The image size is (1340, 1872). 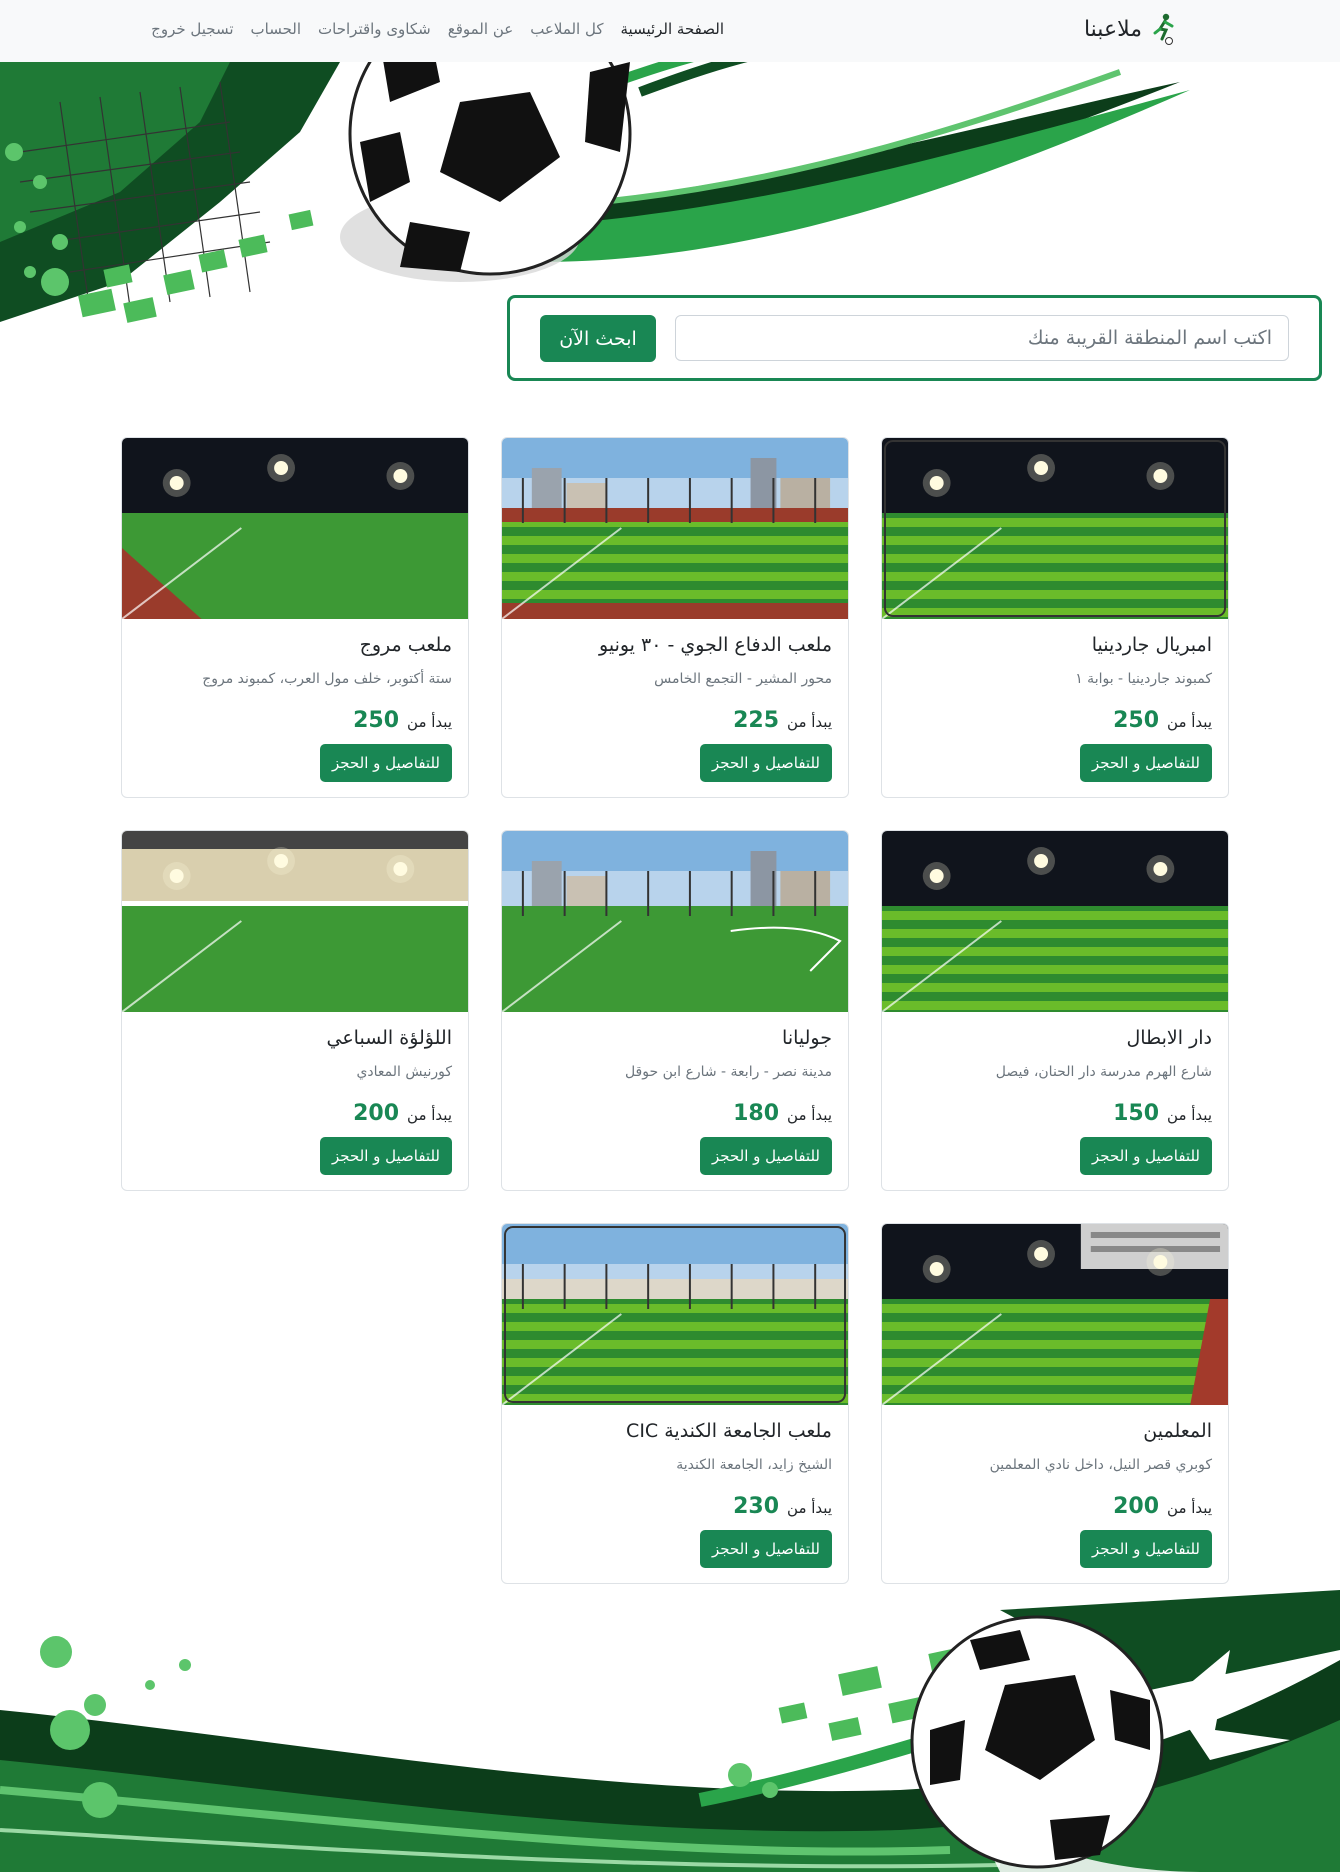 I want to click on search-now-button: ابحث الآن, so click(x=598, y=338).